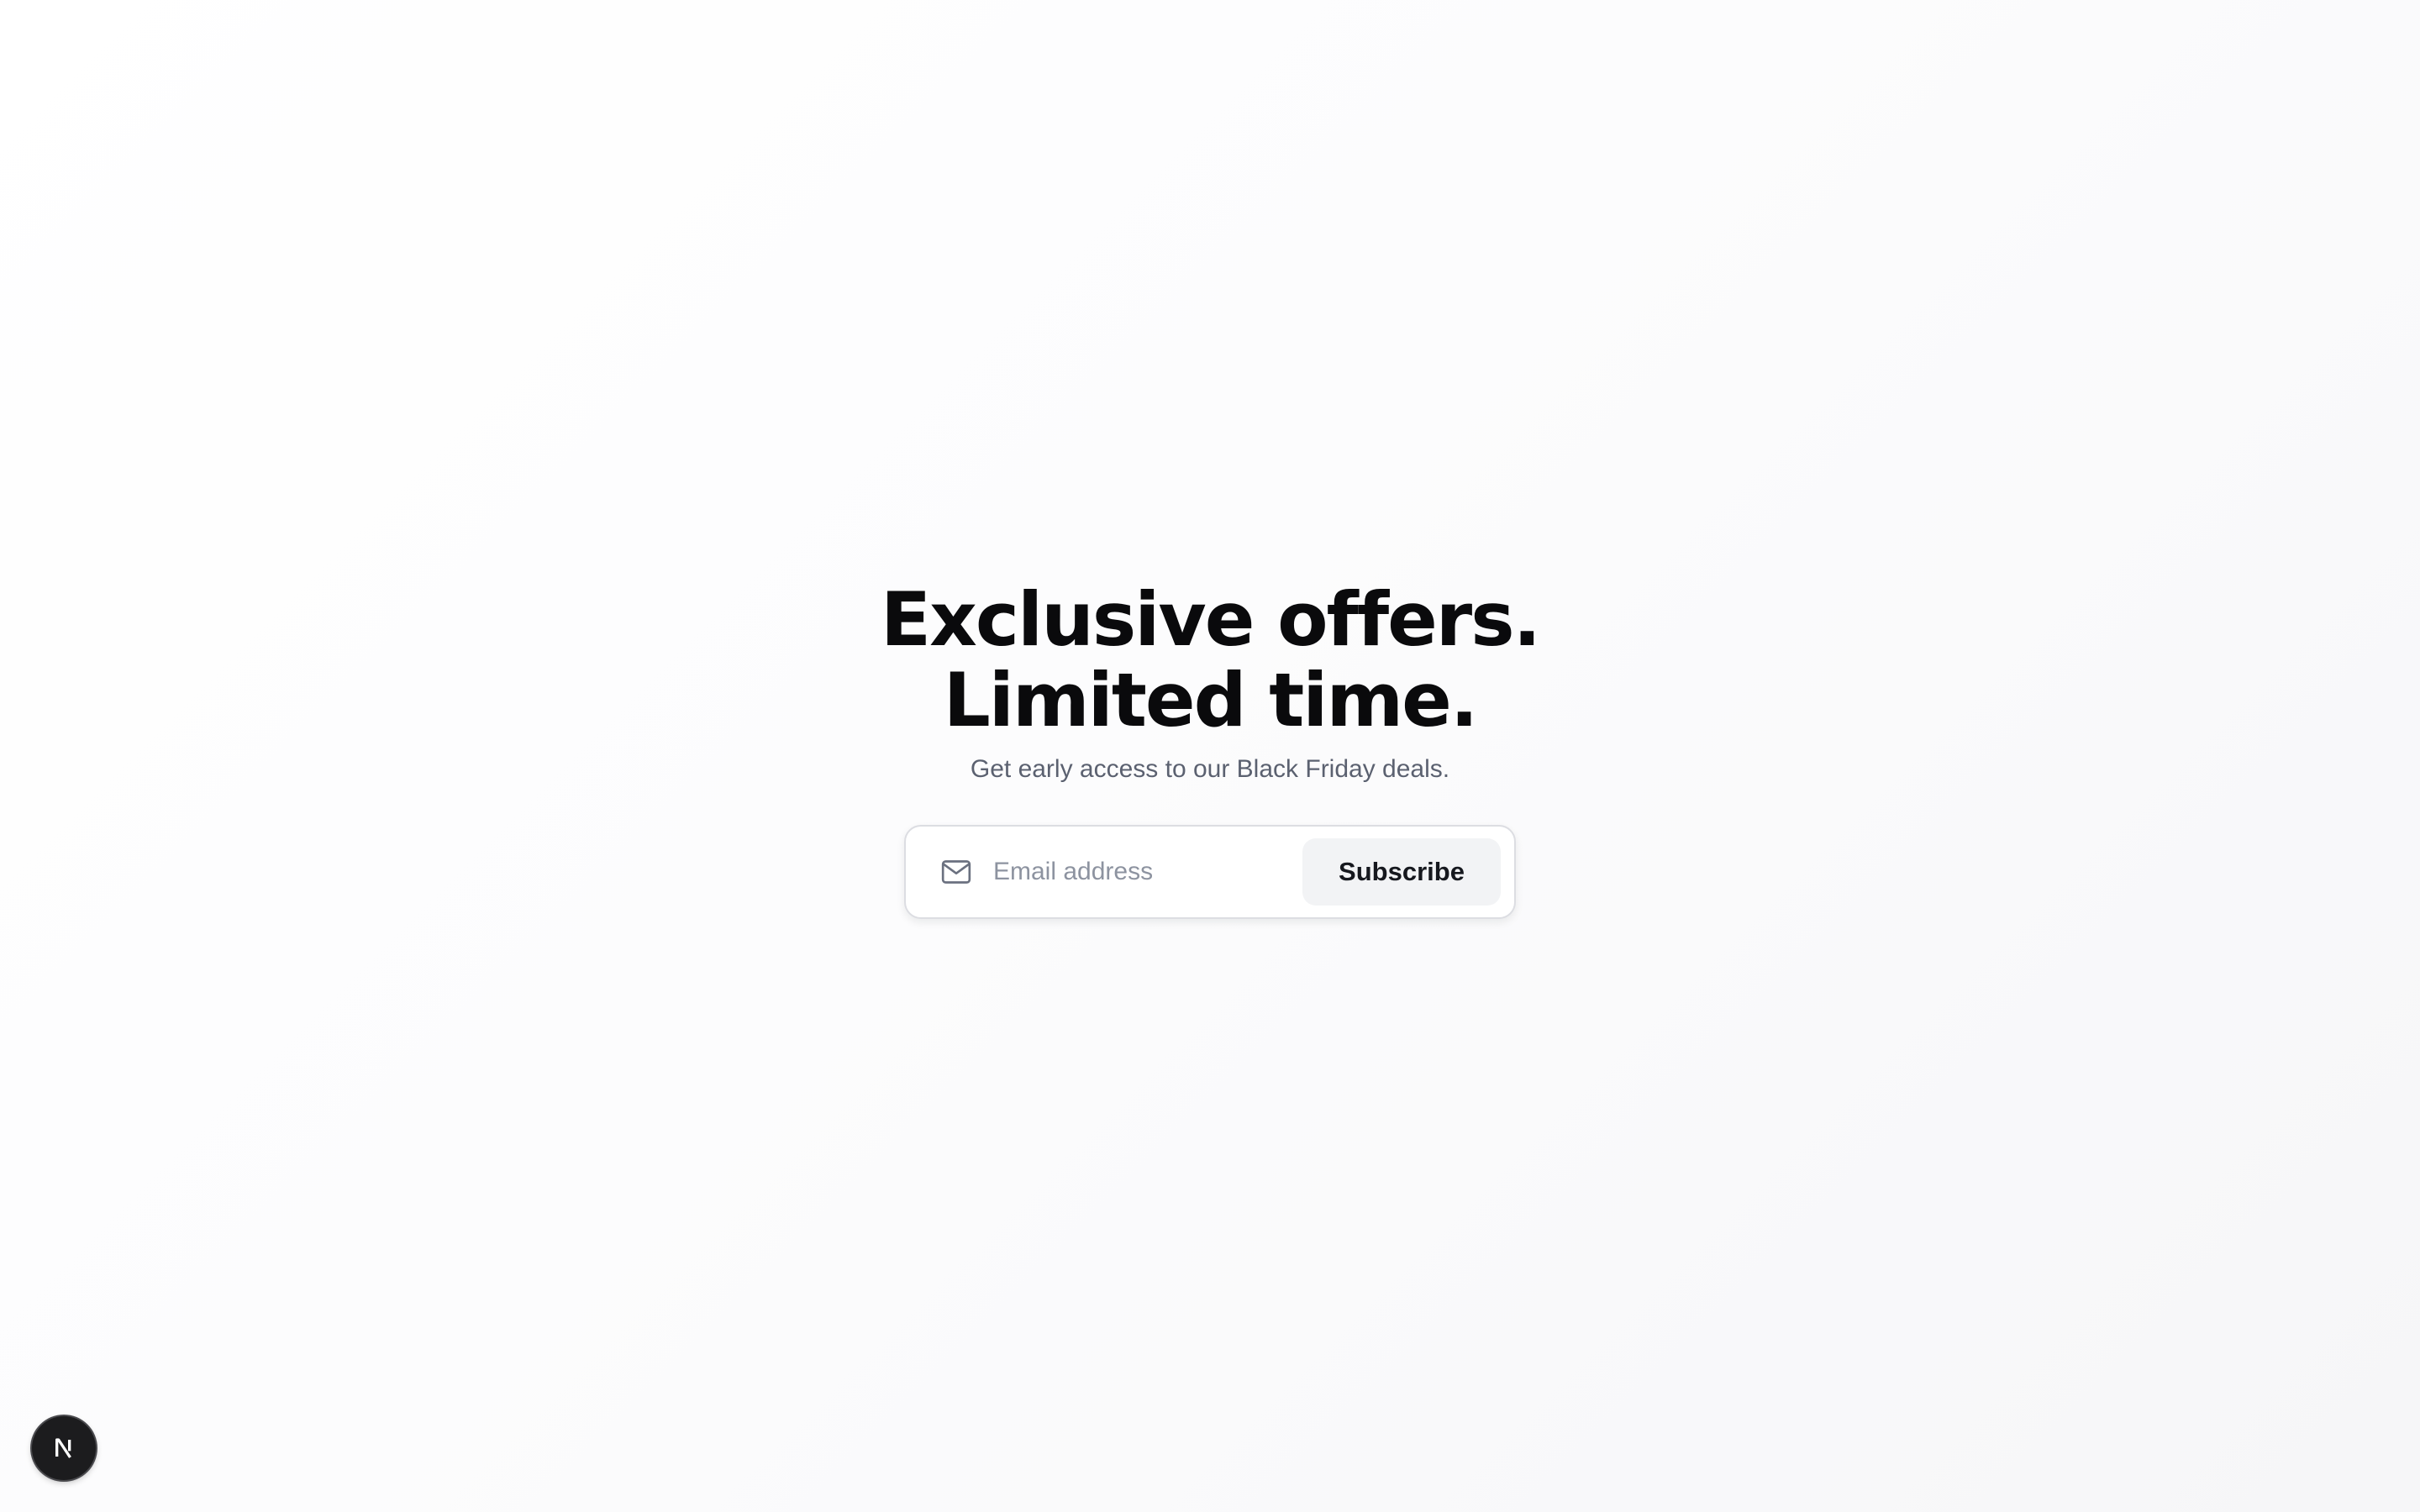  What do you see at coordinates (1211, 619) in the screenshot?
I see `headline-line-1: Exclusive offers.` at bounding box center [1211, 619].